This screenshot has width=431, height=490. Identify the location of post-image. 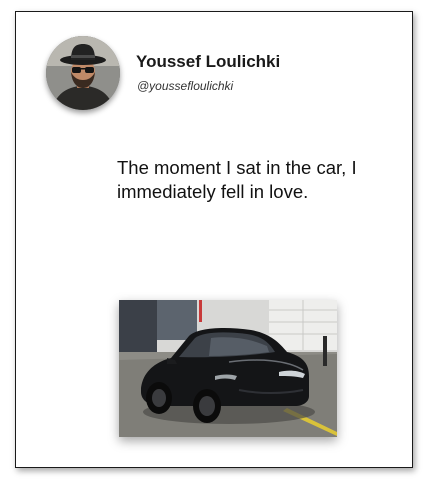
(228, 368).